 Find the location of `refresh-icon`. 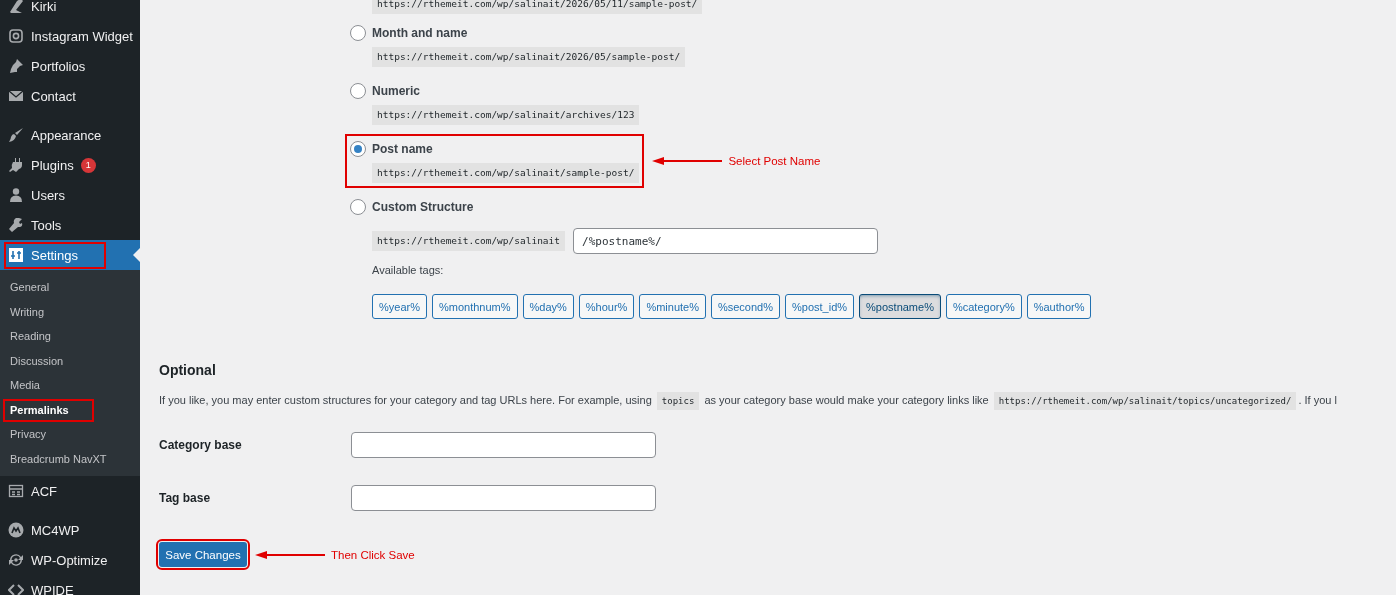

refresh-icon is located at coordinates (16, 560).